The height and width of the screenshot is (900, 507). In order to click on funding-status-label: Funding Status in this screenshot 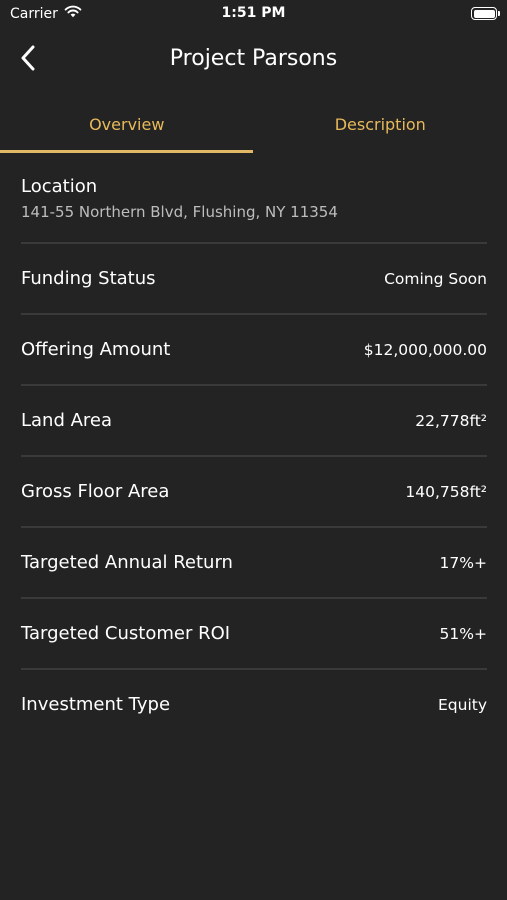, I will do `click(88, 278)`.